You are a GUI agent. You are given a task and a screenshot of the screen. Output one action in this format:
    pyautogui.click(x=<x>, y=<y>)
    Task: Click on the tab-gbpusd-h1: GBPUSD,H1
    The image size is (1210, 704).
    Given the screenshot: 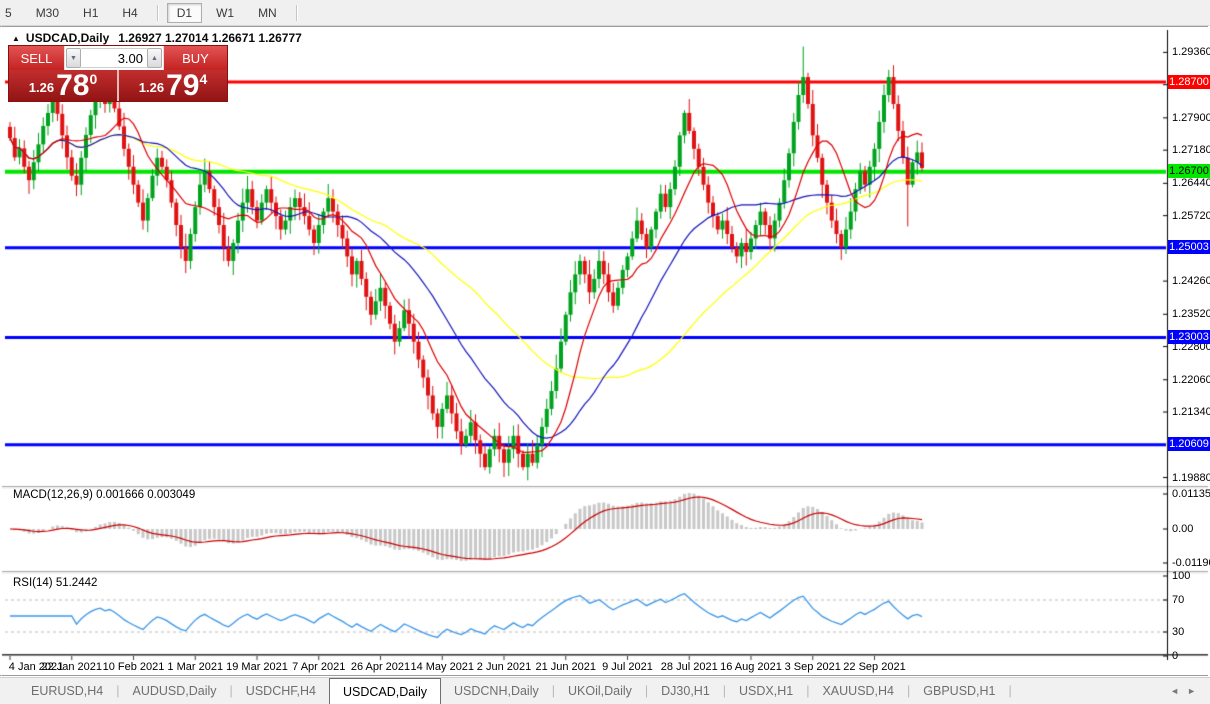 What is the action you would take?
    pyautogui.click(x=959, y=691)
    